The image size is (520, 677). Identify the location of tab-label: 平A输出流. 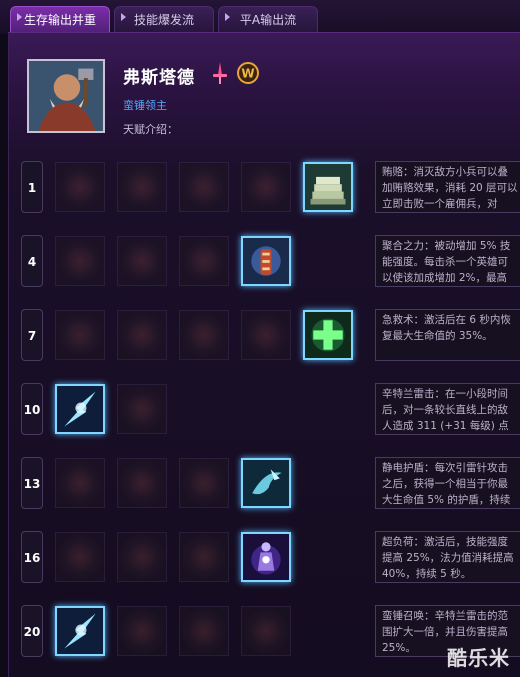
(268, 20).